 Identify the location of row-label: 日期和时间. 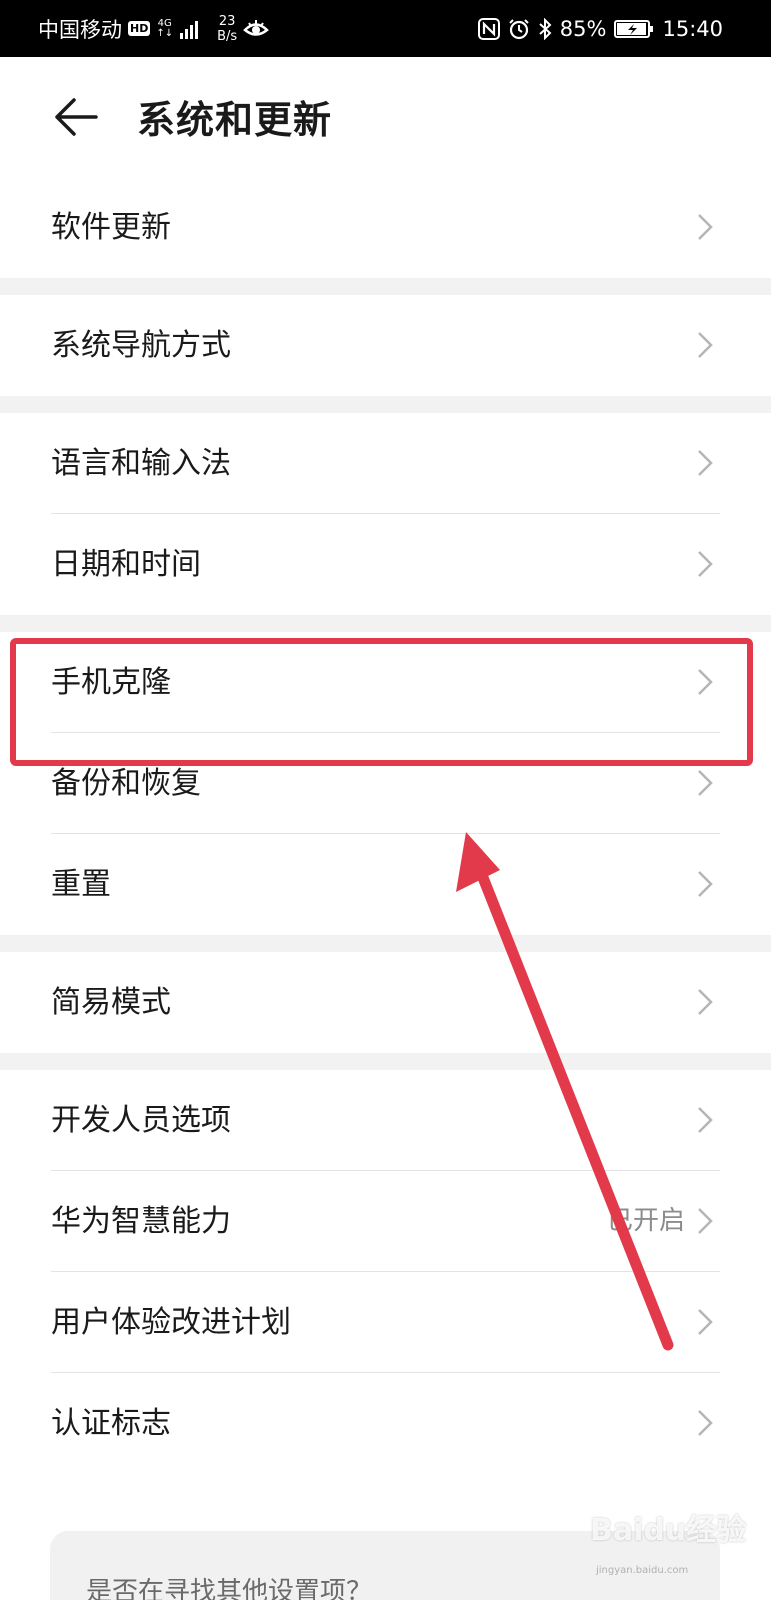
(126, 564).